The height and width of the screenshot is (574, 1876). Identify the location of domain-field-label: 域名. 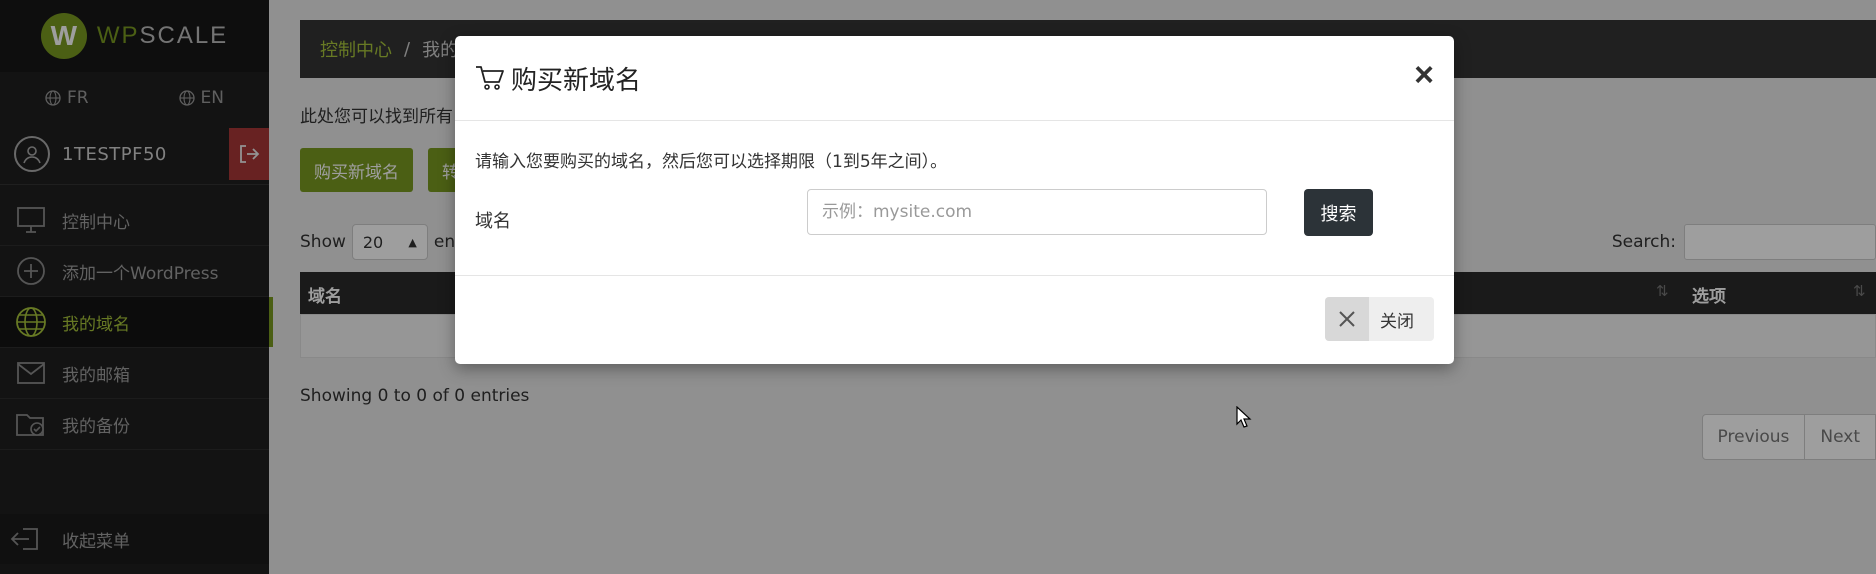
(493, 221).